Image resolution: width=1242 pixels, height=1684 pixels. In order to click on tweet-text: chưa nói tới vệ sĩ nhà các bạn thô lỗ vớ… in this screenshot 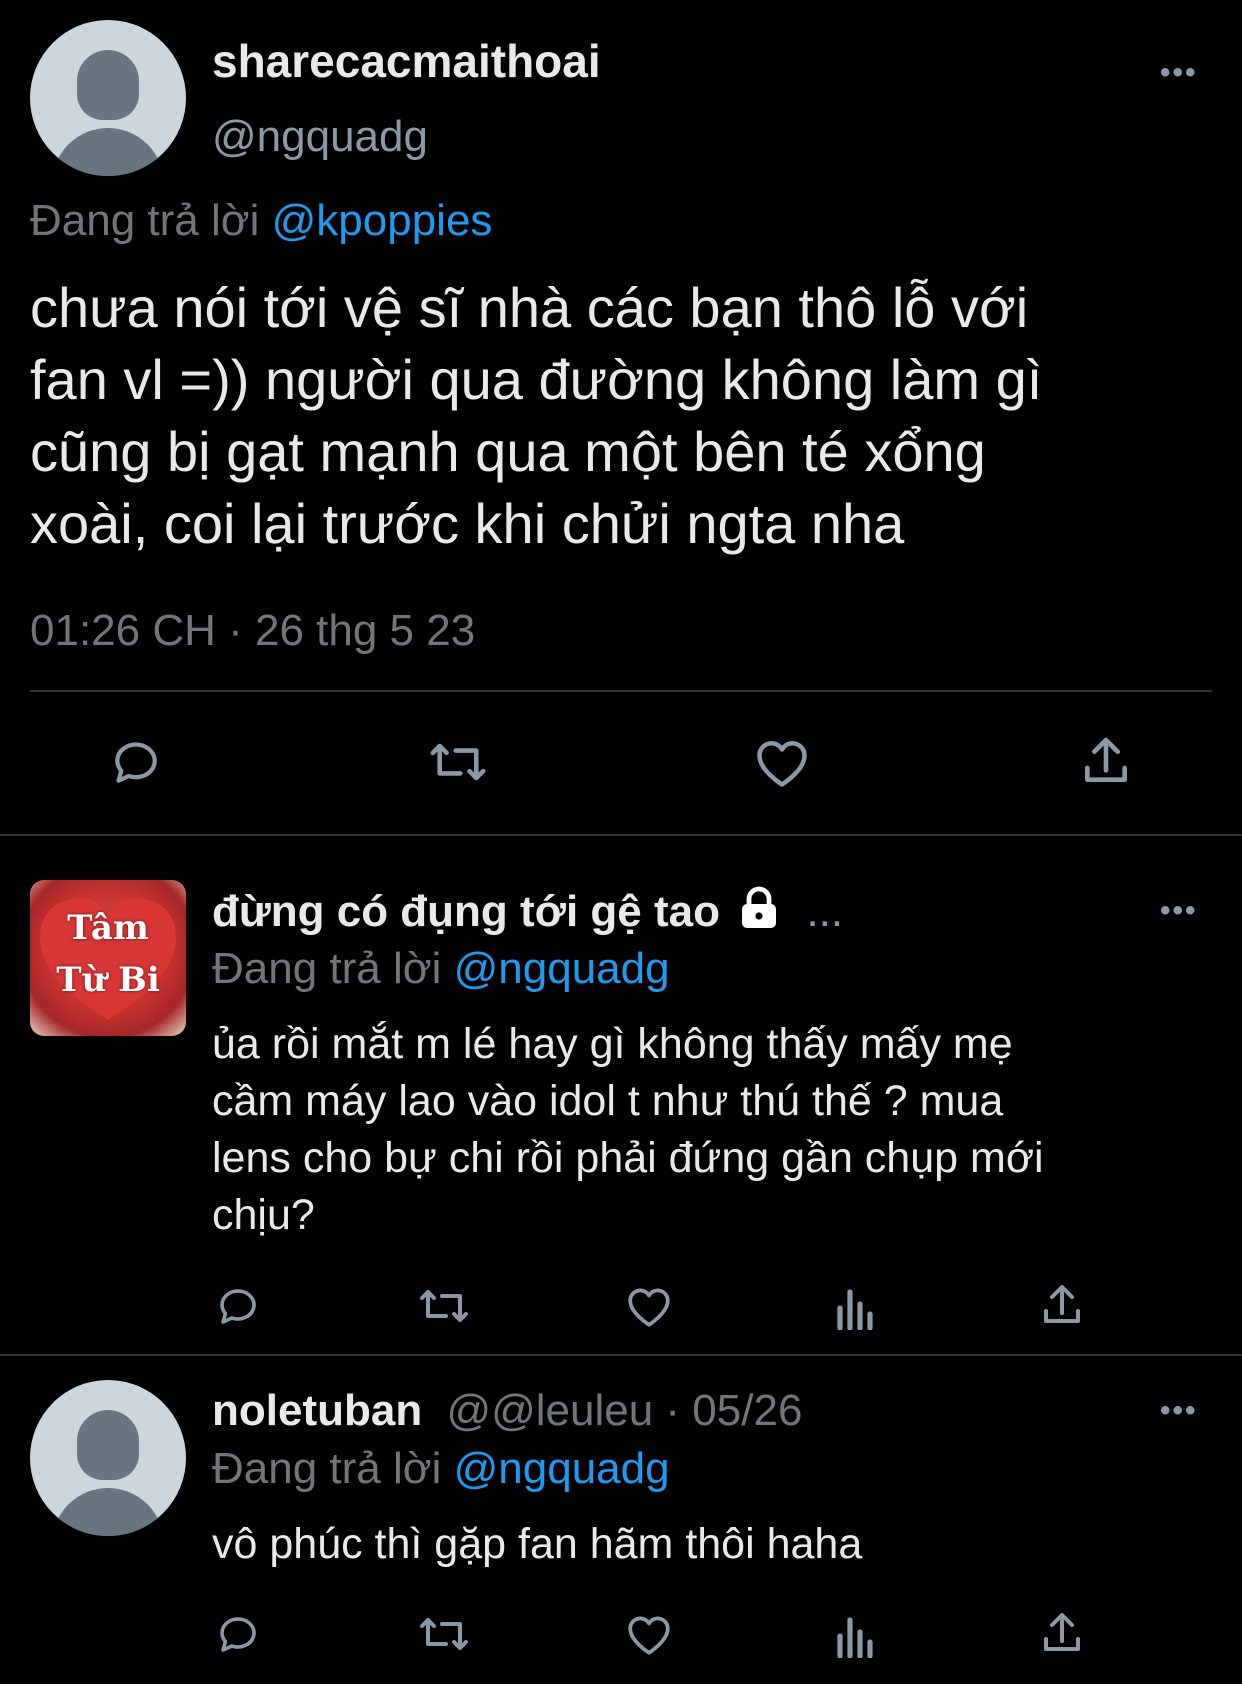, I will do `click(536, 416)`.